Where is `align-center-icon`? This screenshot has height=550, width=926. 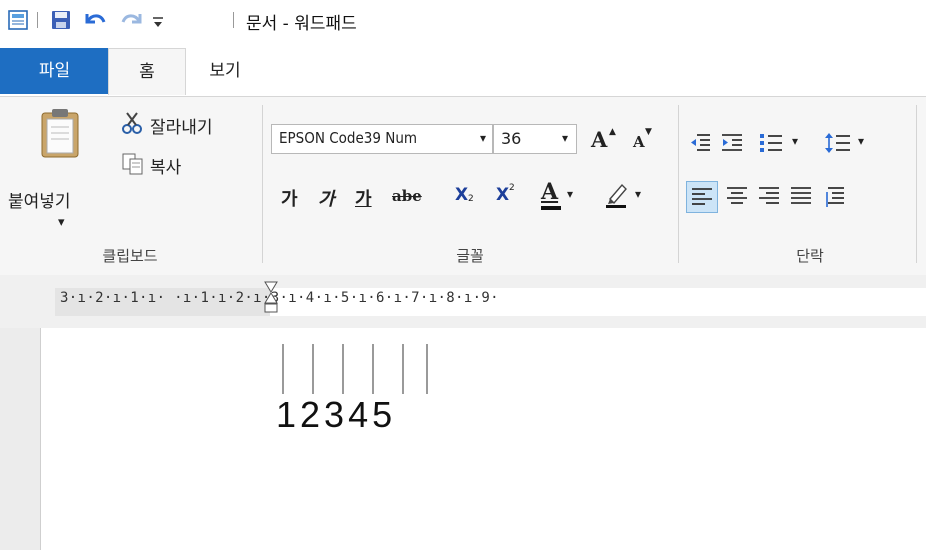 align-center-icon is located at coordinates (737, 198).